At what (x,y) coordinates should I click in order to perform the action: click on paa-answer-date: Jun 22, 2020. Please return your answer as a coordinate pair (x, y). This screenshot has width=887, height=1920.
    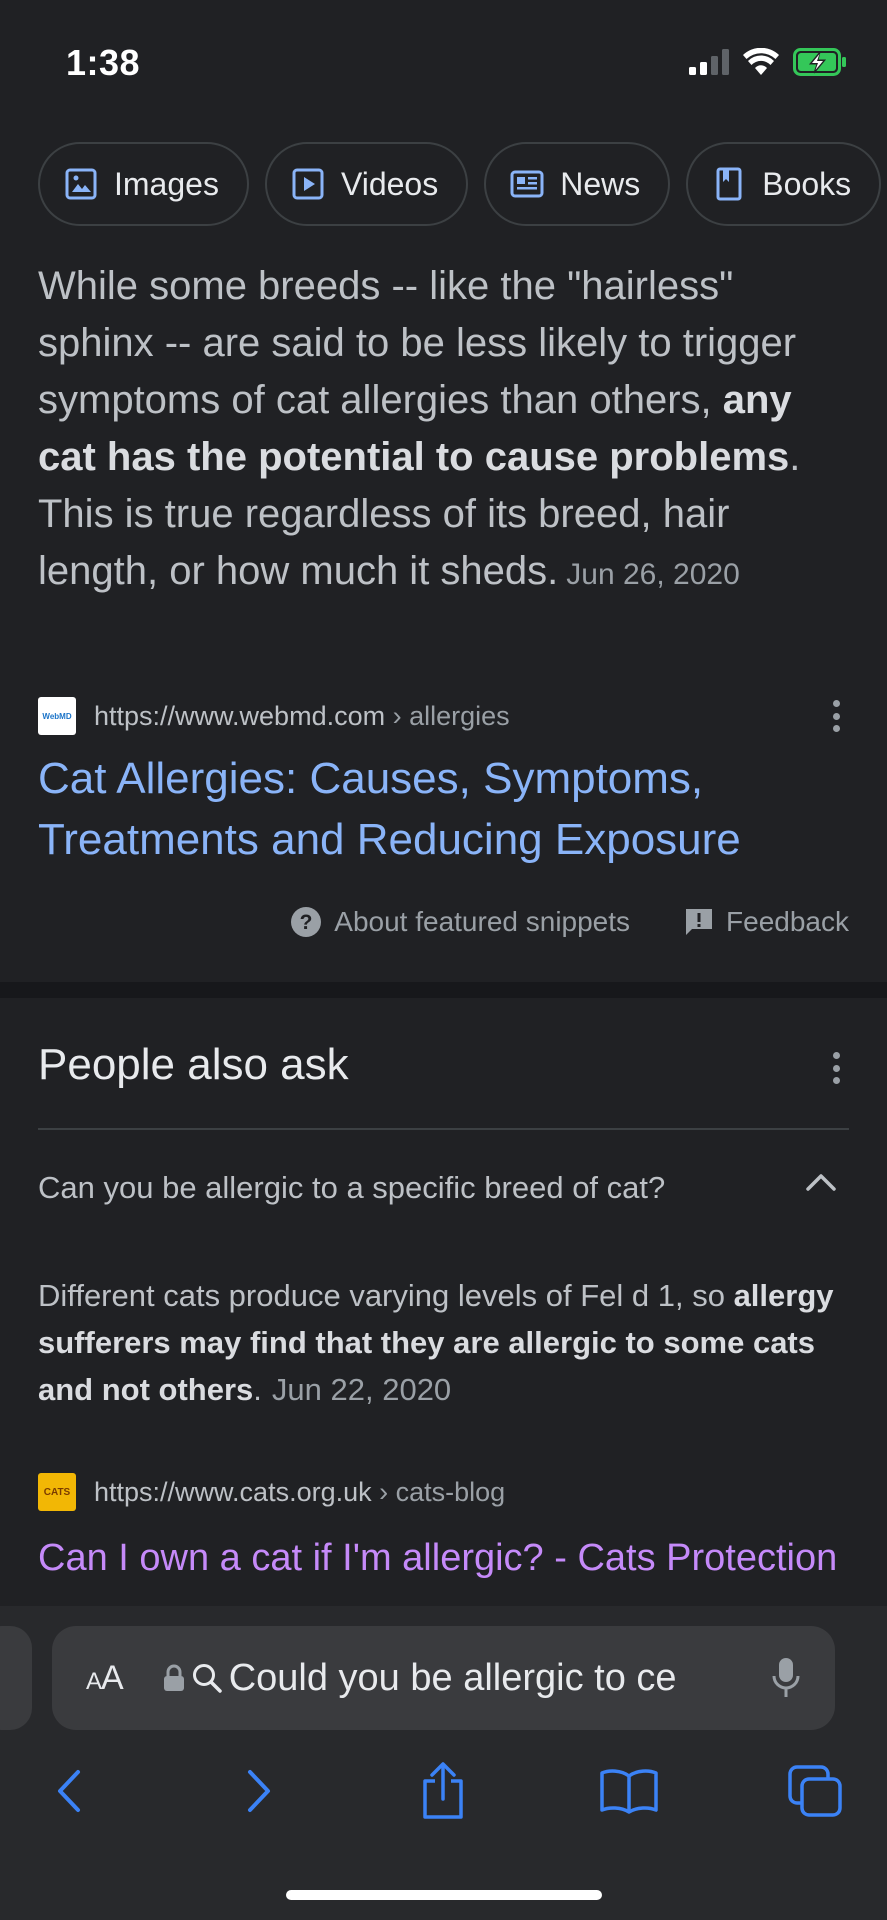
    Looking at the image, I should click on (361, 1389).